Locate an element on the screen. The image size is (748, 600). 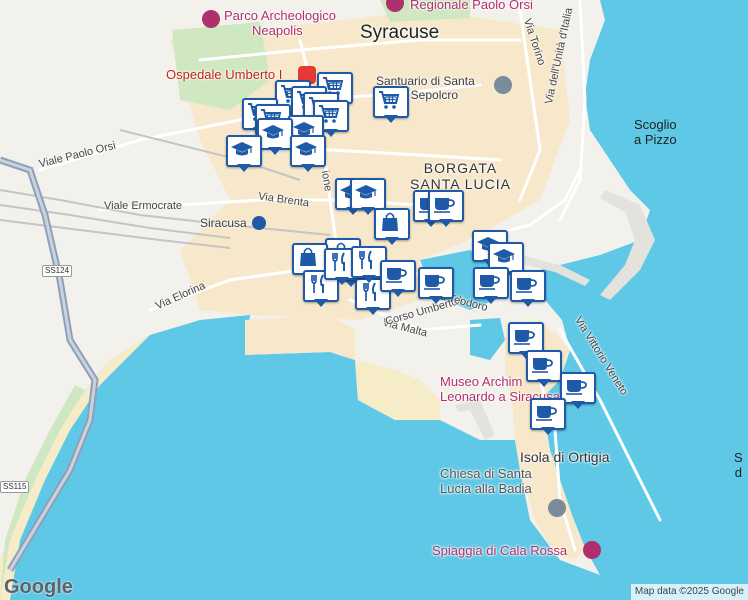
edge-label-d-text: d is located at coordinates (738, 472).